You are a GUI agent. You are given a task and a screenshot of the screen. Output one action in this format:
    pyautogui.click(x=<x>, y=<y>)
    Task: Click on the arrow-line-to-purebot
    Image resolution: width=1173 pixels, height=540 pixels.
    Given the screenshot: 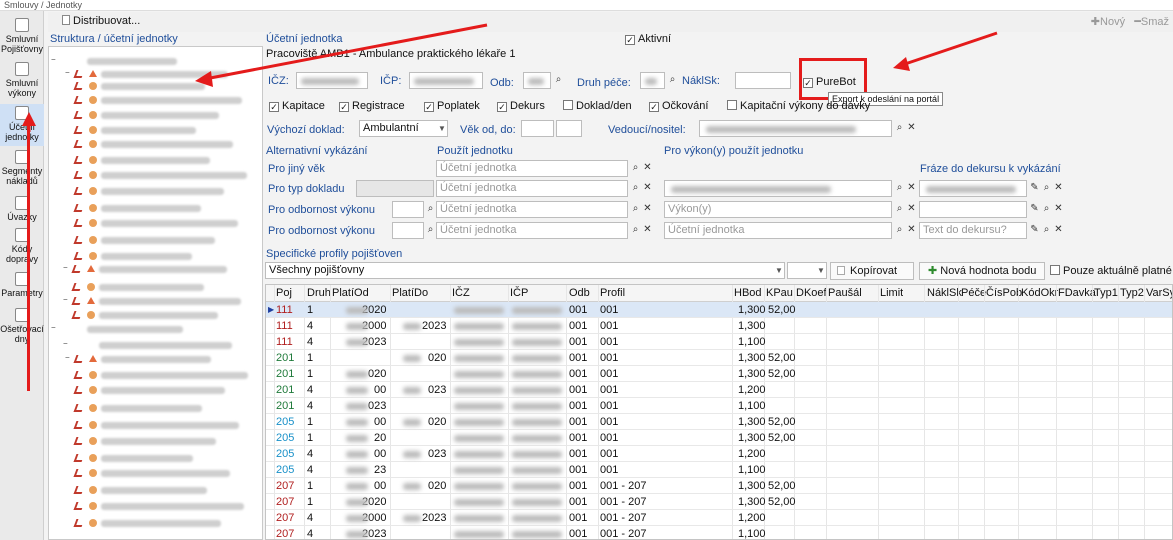 What is the action you would take?
    pyautogui.click(x=951, y=48)
    